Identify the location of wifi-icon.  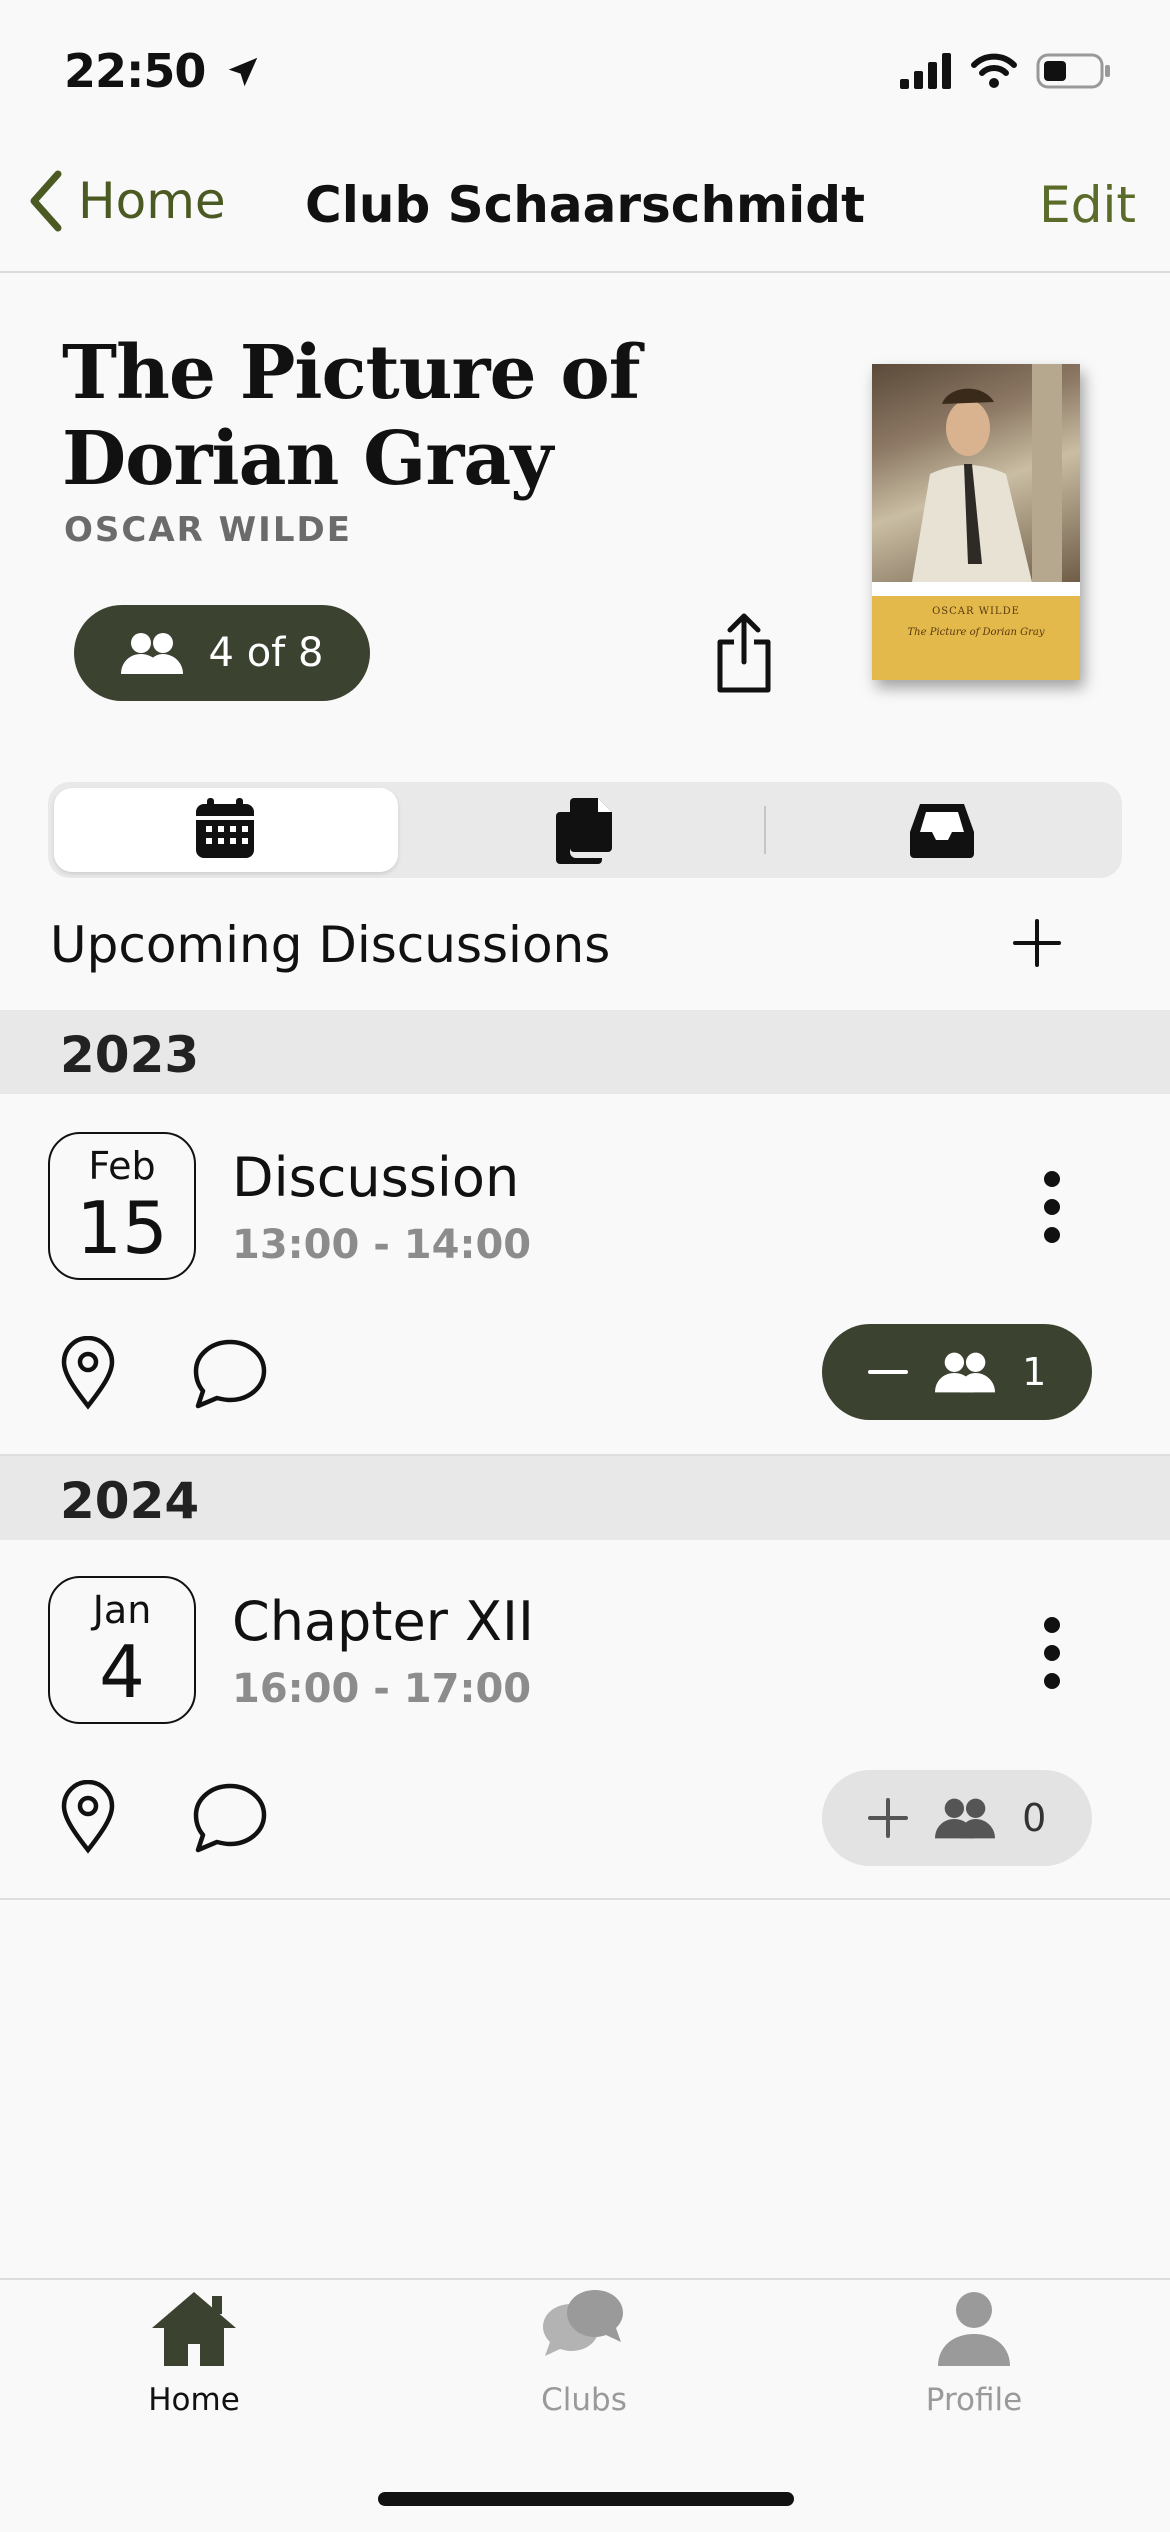
(994, 70).